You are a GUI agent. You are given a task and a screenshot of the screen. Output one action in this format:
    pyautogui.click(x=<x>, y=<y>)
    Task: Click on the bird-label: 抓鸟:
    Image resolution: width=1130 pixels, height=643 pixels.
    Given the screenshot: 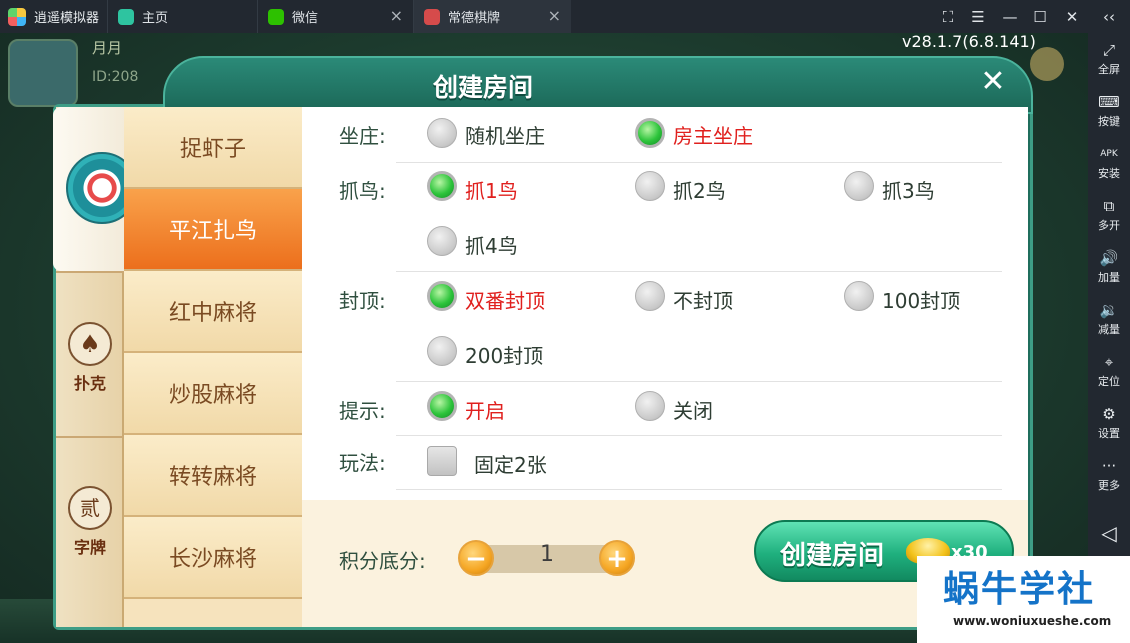 What is the action you would take?
    pyautogui.click(x=362, y=191)
    